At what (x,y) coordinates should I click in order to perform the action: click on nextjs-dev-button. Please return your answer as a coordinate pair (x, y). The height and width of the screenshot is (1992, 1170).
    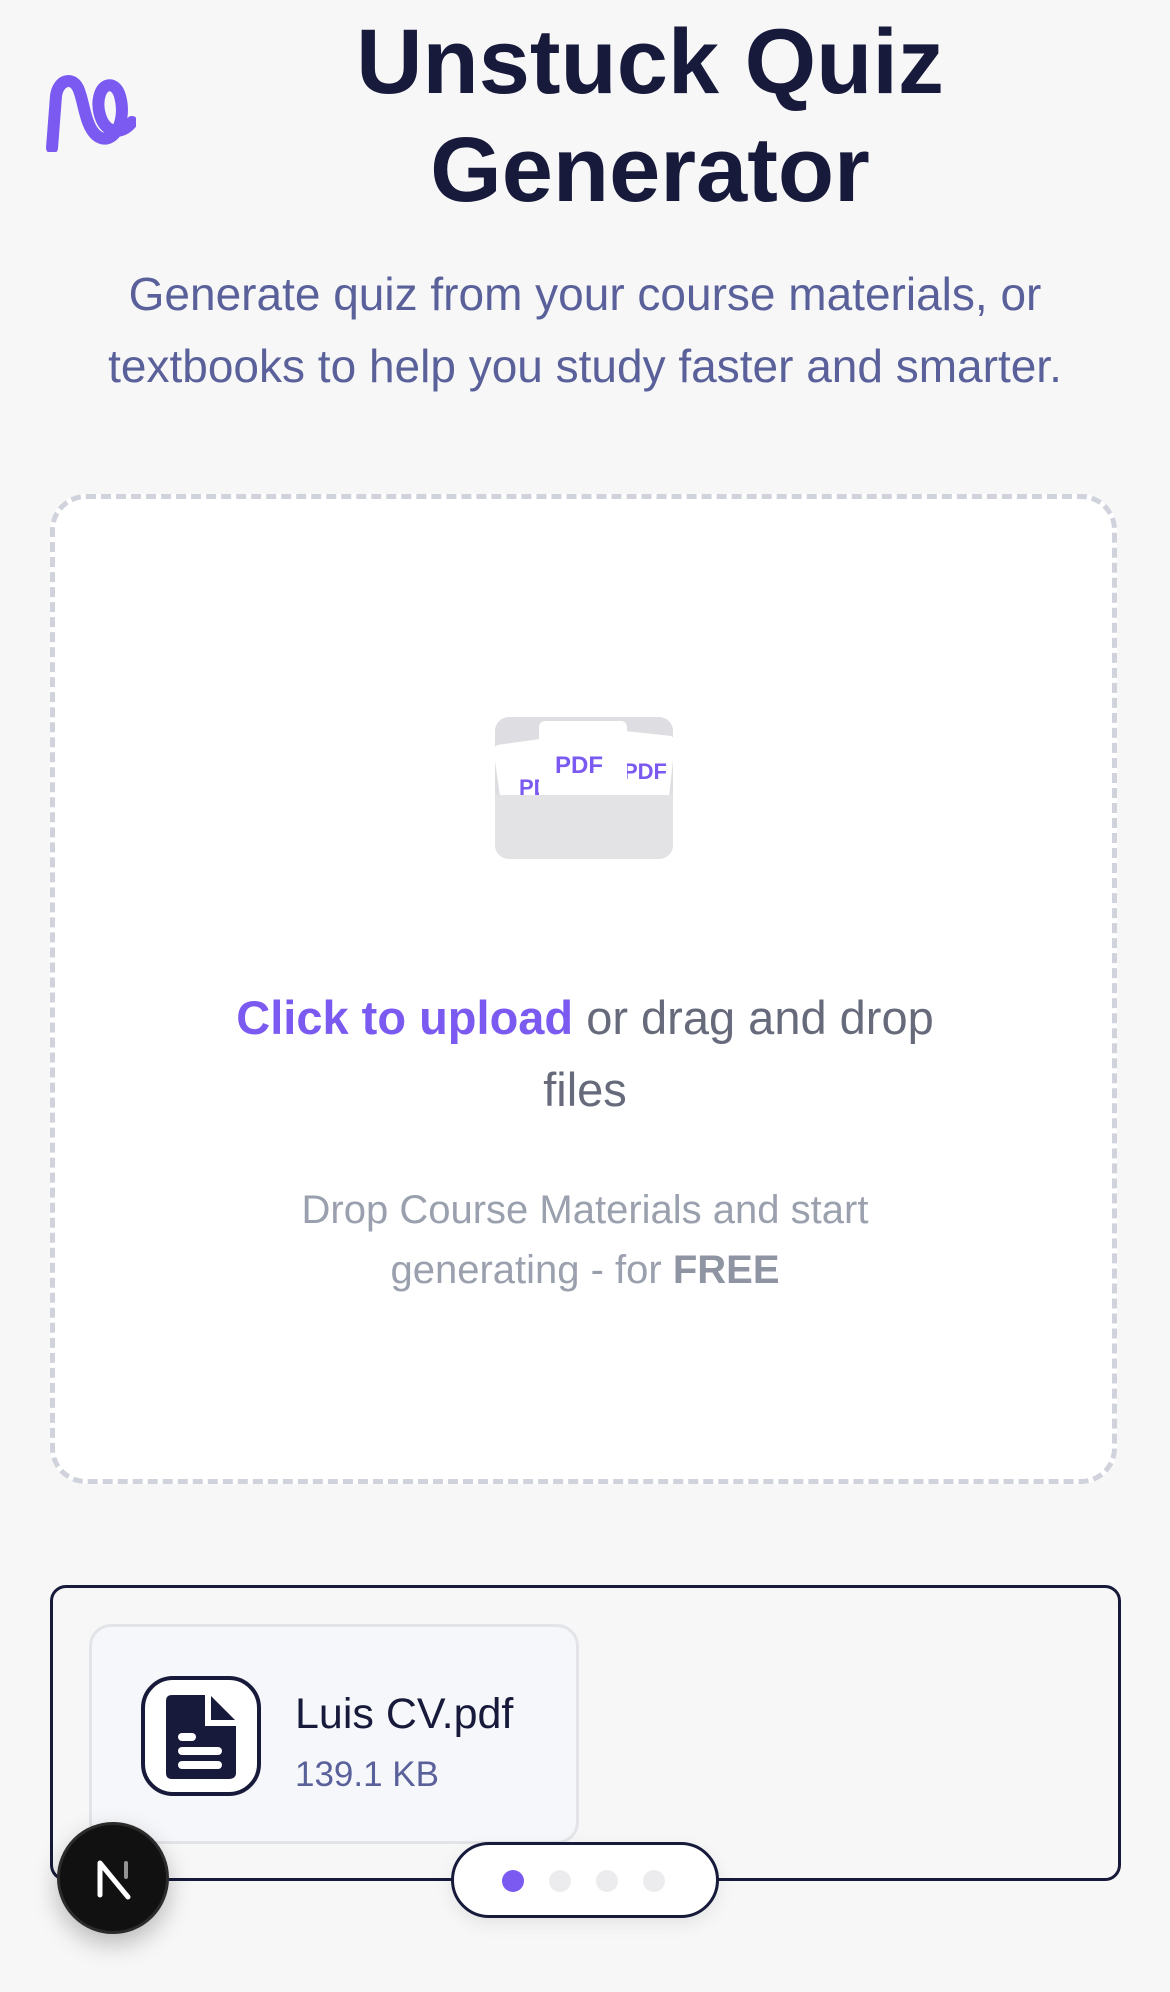
    Looking at the image, I should click on (113, 1878).